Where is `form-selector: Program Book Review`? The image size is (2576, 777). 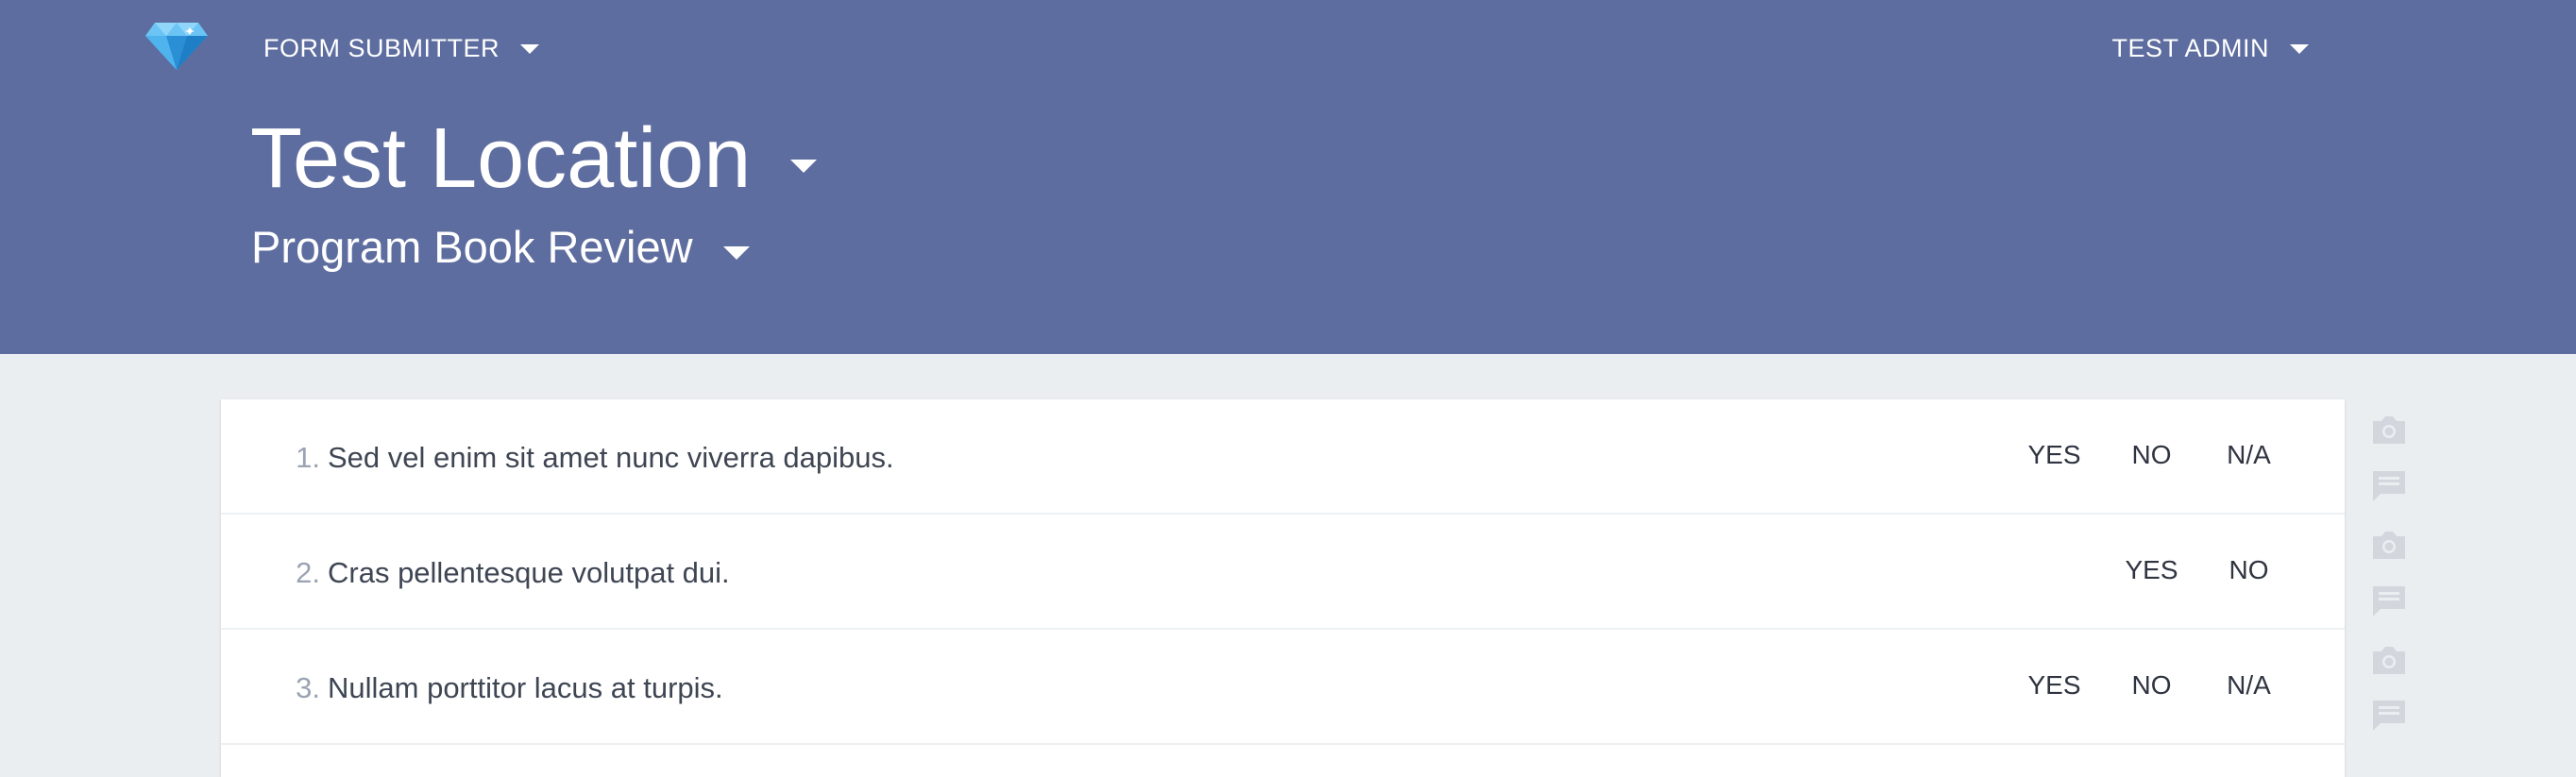
form-selector: Program Book Review is located at coordinates (500, 247).